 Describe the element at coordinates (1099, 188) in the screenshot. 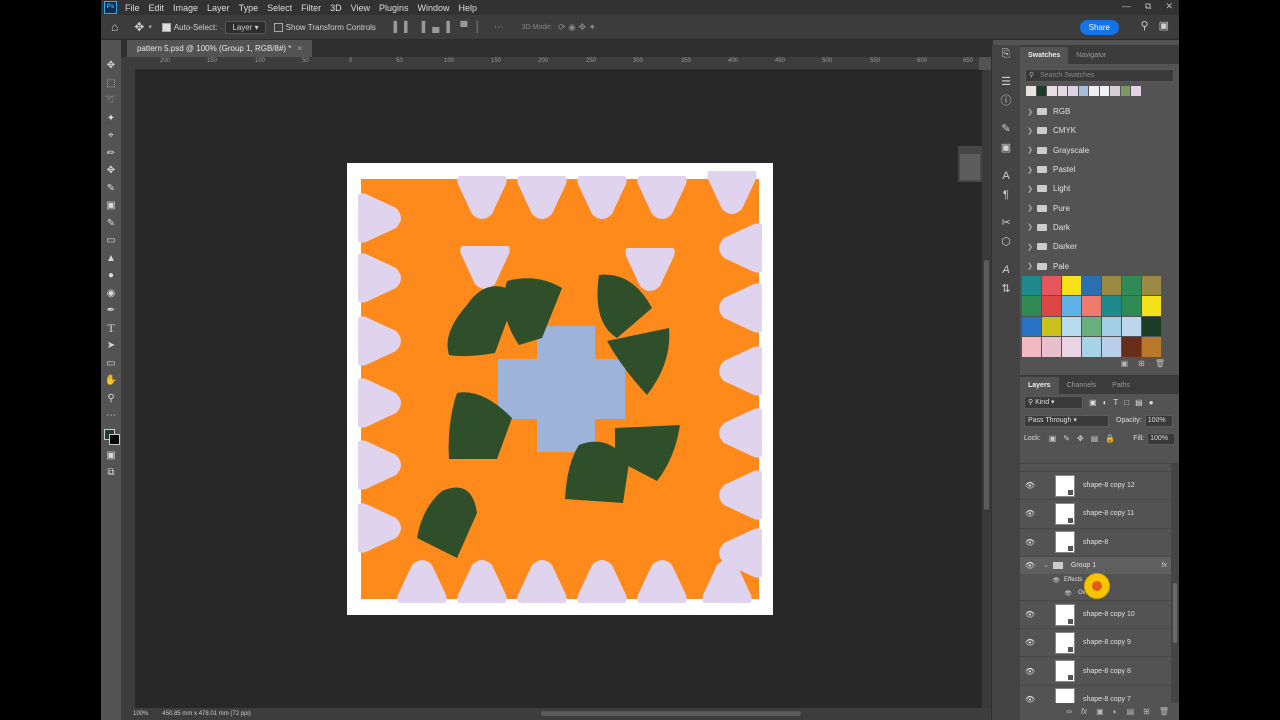

I see `swatch-group-light: ❯ Light` at that location.